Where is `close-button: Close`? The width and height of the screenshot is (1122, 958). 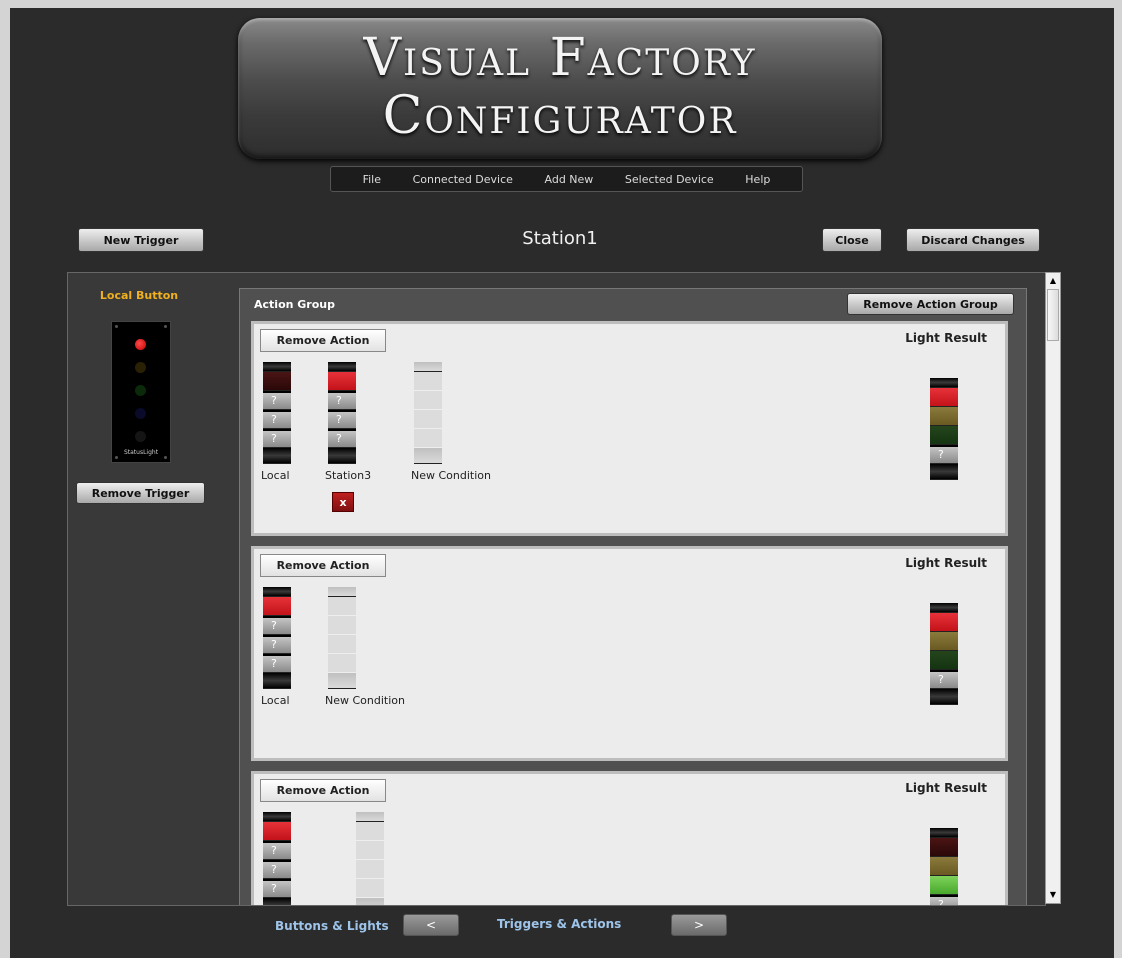
close-button: Close is located at coordinates (852, 240).